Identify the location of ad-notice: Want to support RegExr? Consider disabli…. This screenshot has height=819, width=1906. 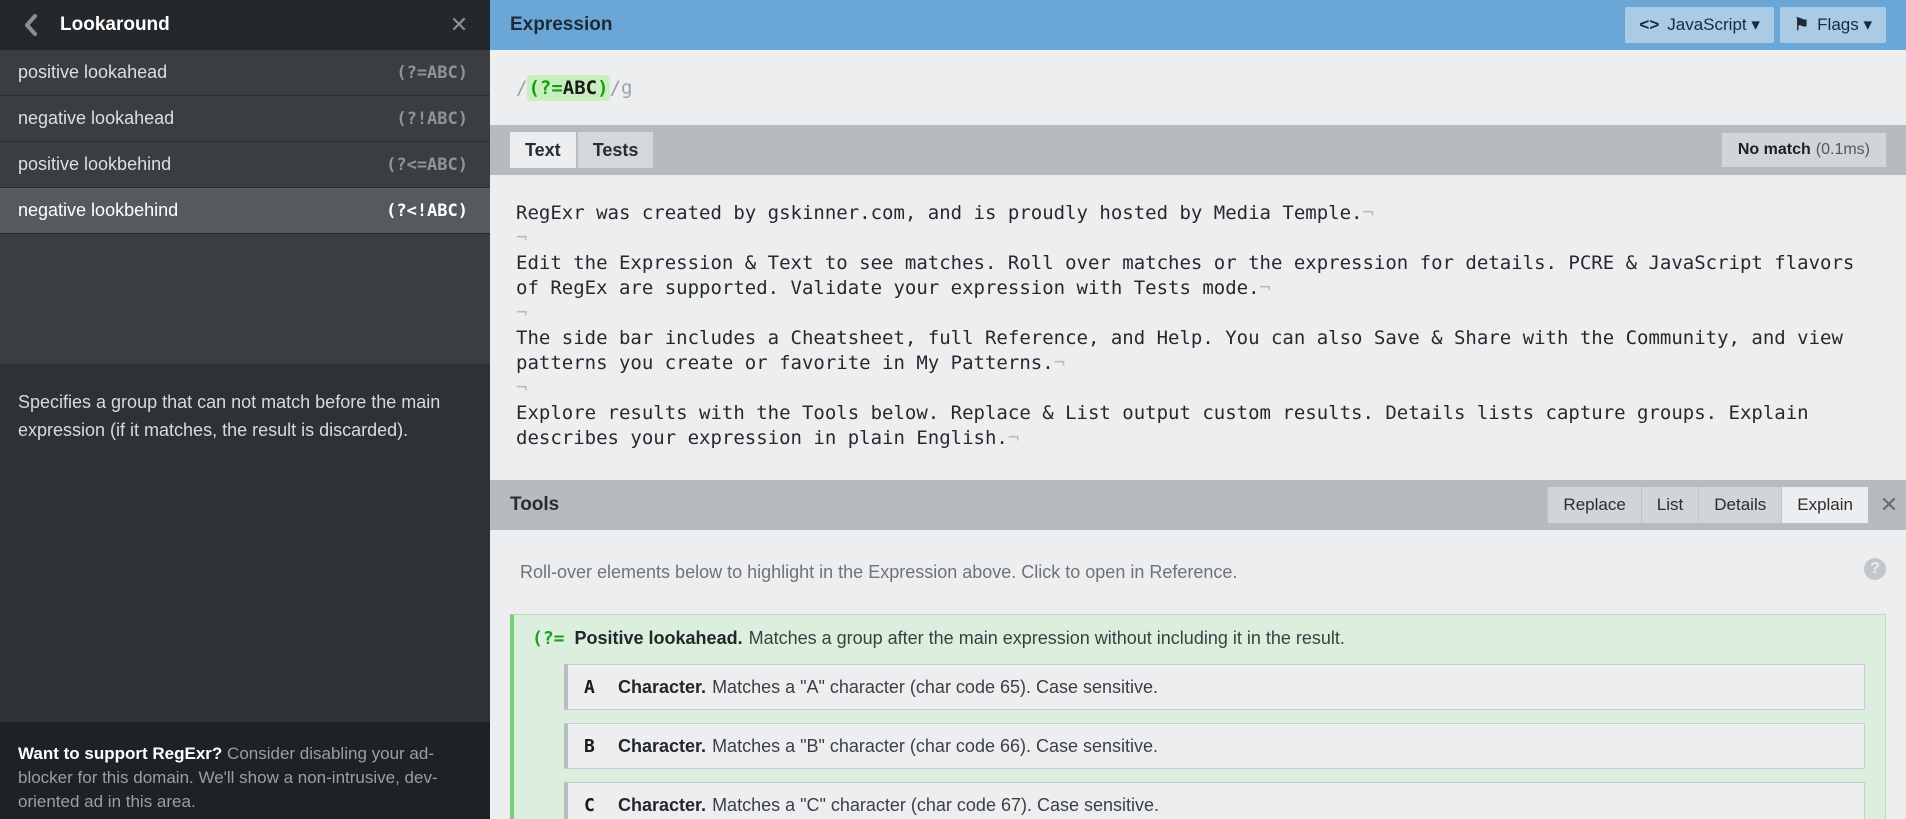
(245, 770).